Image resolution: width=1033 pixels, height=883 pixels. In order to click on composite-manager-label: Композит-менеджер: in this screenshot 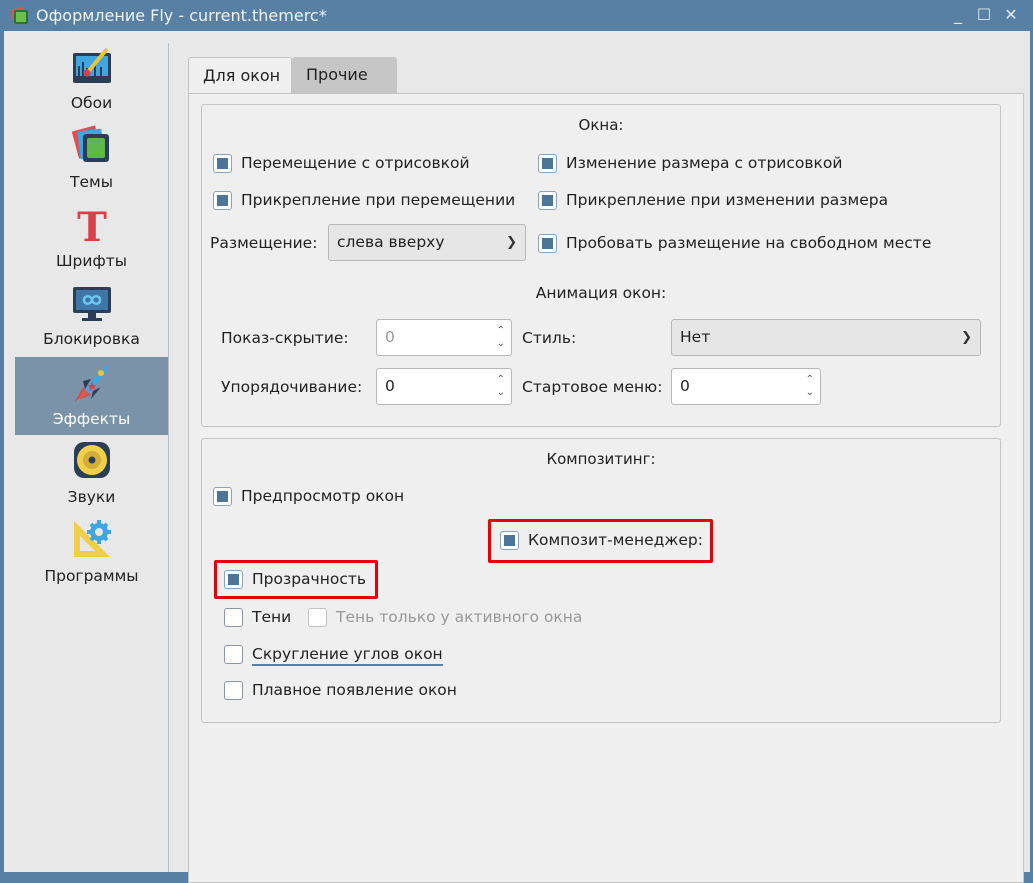, I will do `click(615, 540)`.